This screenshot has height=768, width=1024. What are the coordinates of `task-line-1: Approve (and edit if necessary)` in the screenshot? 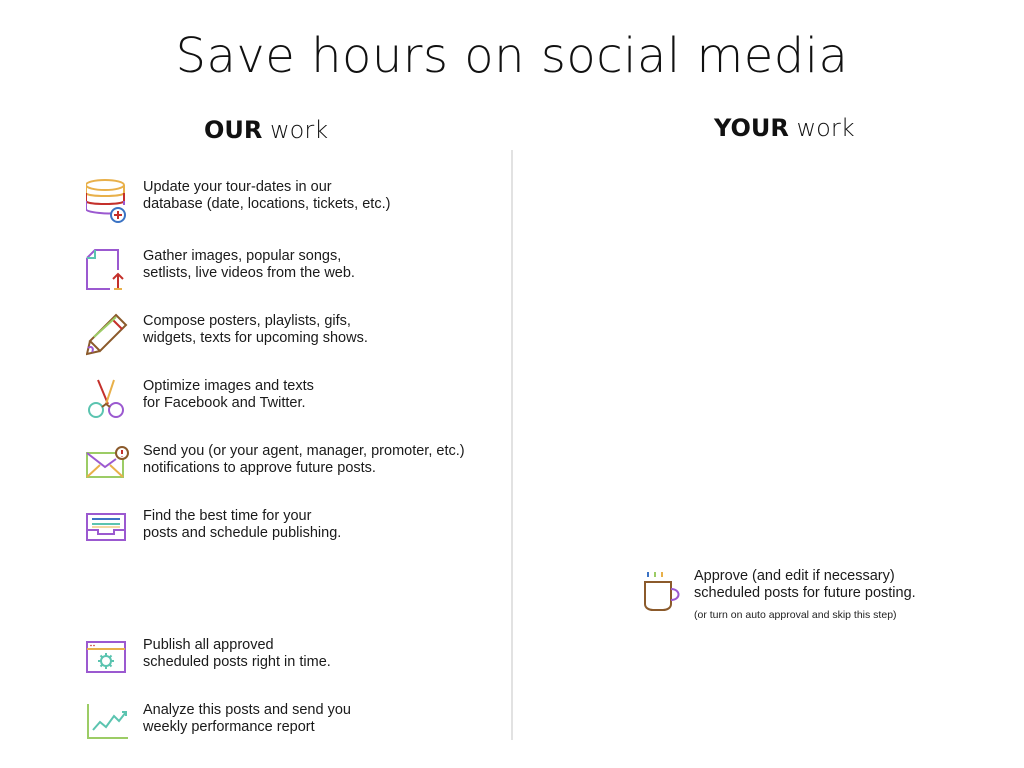 It's located at (794, 576).